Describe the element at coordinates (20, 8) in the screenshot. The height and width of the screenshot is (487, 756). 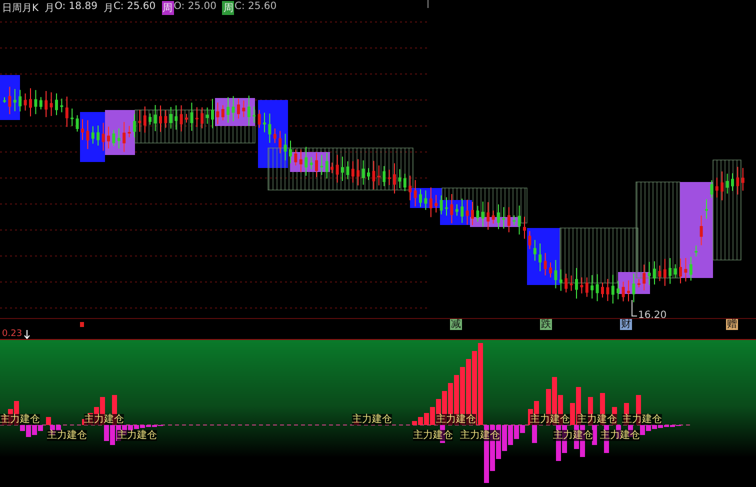
I see `chart-title: 日周月K` at that location.